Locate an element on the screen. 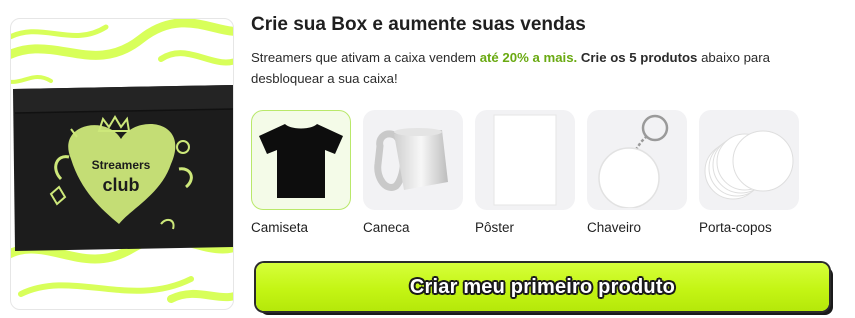 The image size is (855, 318). keychain-icon is located at coordinates (633, 161).